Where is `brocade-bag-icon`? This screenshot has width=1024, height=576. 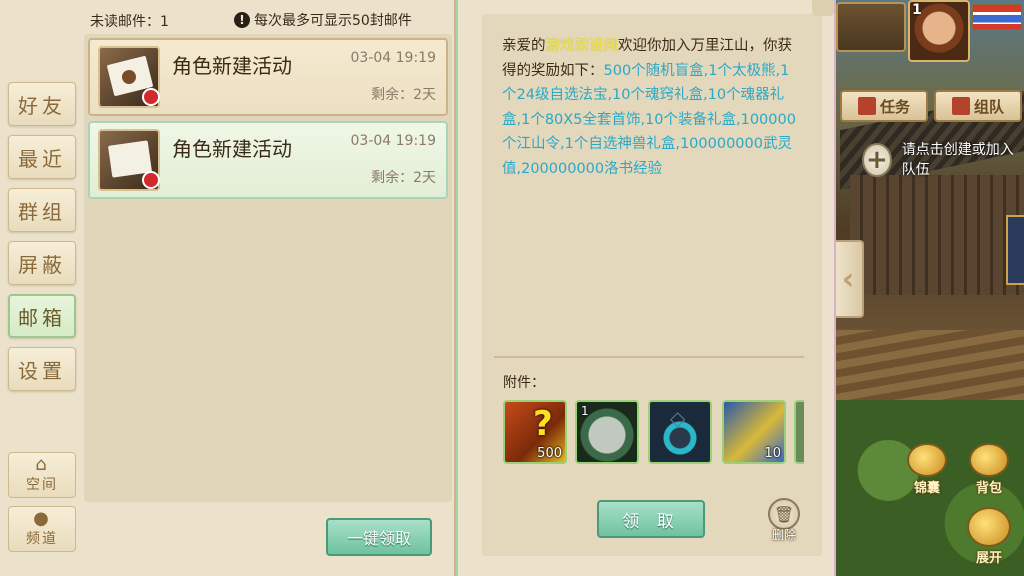
brocade-bag-icon is located at coordinates (927, 460).